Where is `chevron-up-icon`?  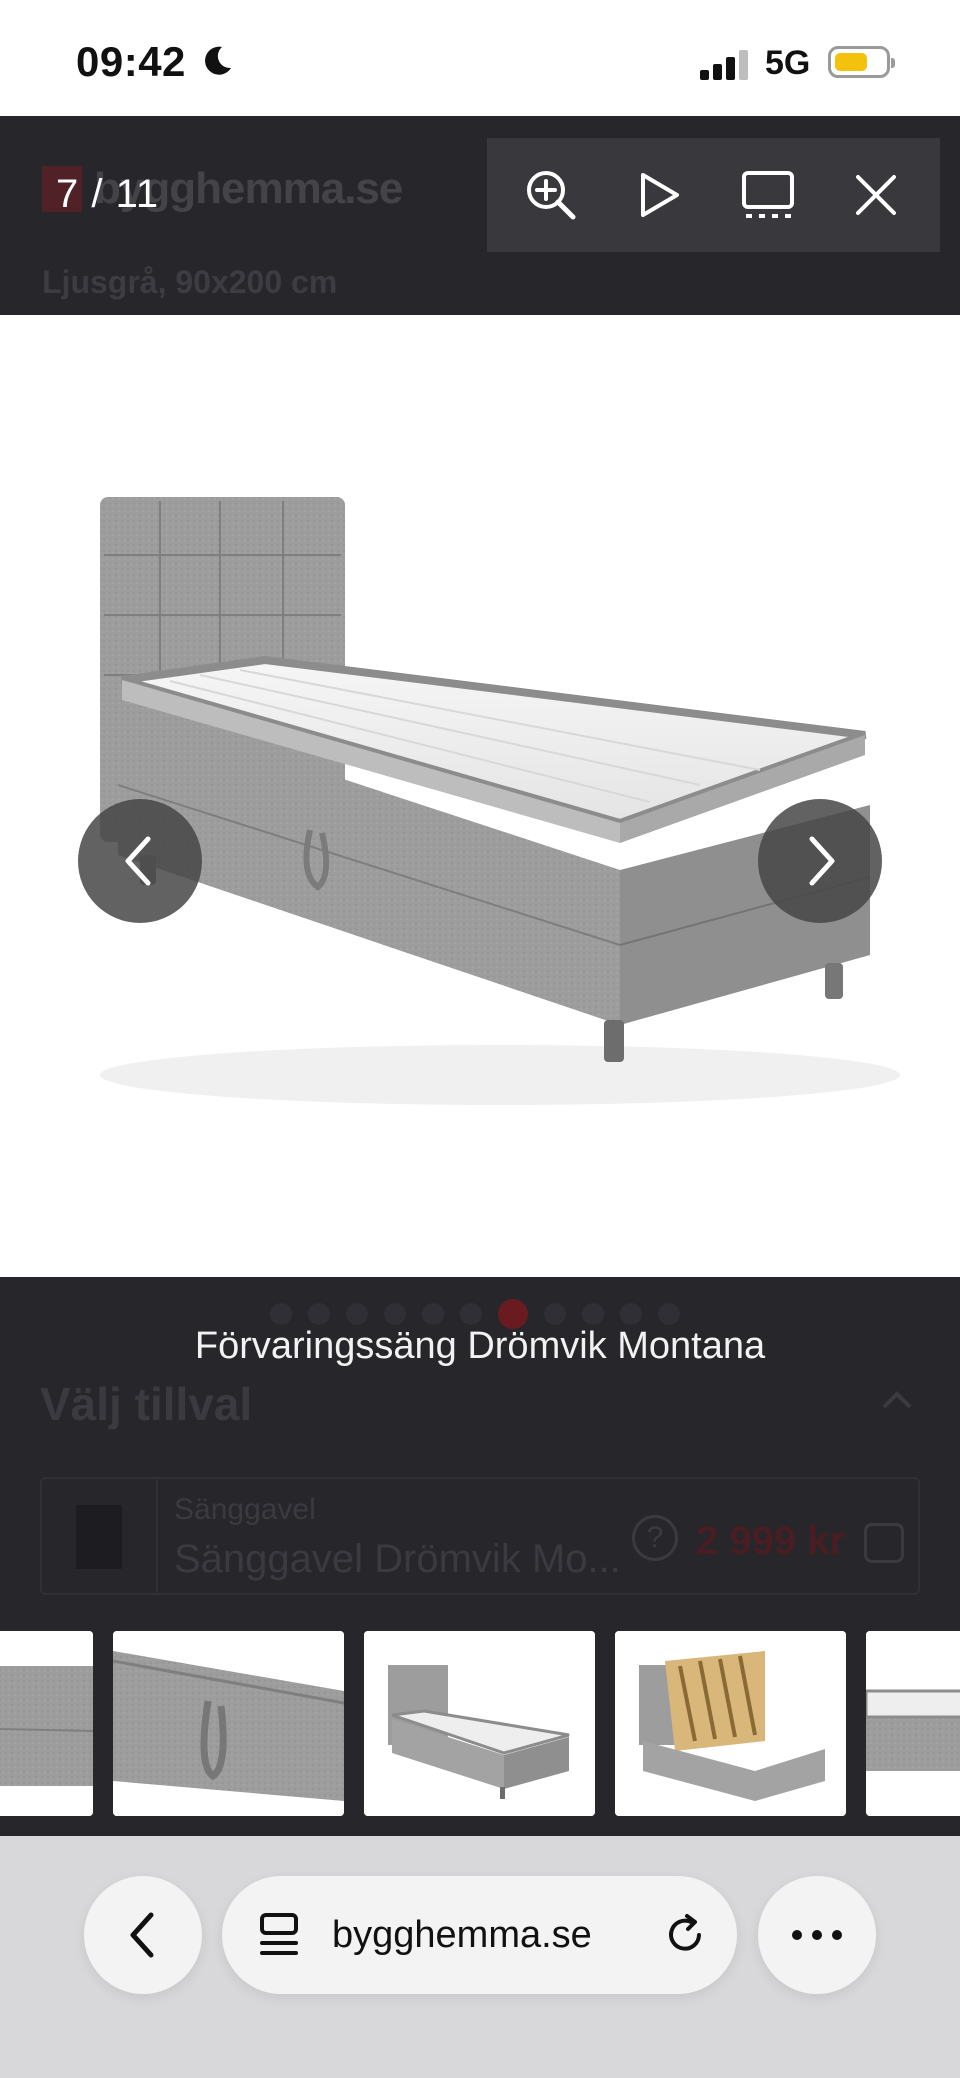
chevron-up-icon is located at coordinates (897, 1400).